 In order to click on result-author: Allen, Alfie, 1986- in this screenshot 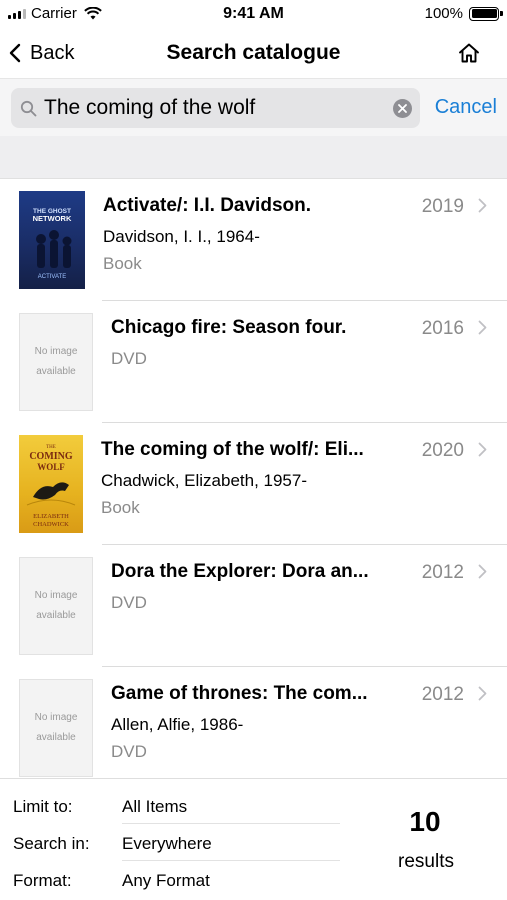, I will do `click(177, 724)`.